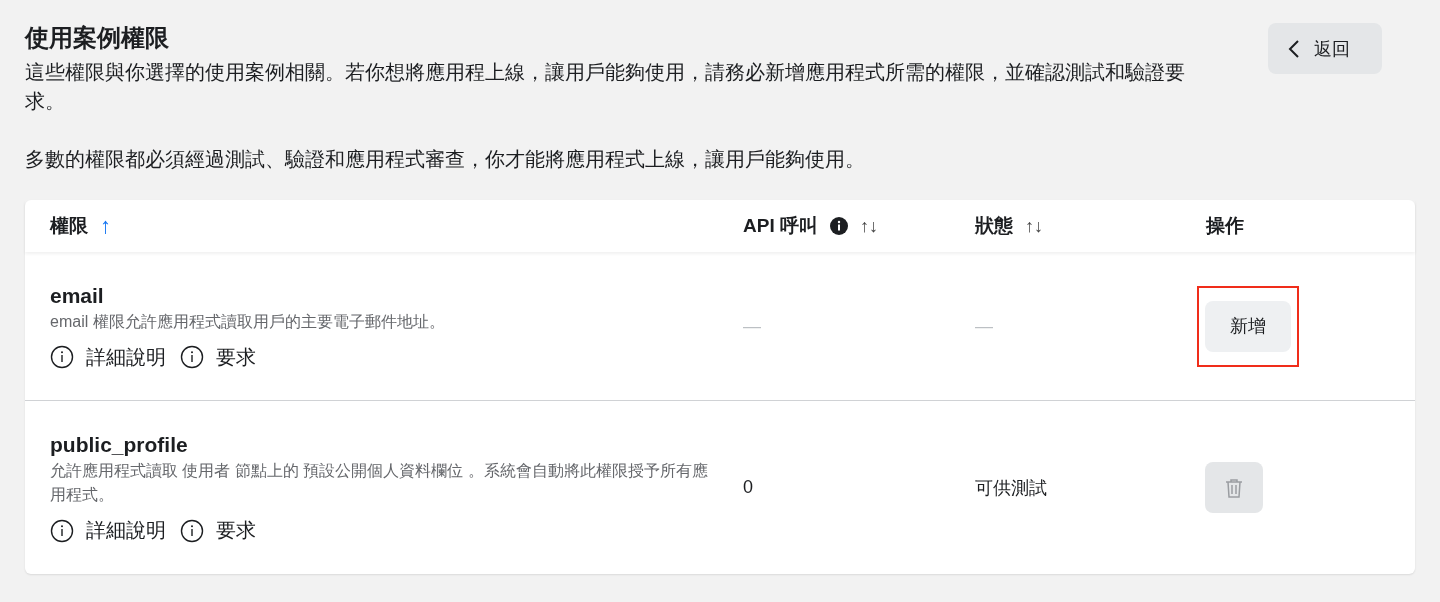 This screenshot has height=602, width=1440. I want to click on description-text: 這些權限與你選擇的使用案例相關。若你想將應用程上線，讓用戶能夠使用，請務必新增應用程式所需的權限，並確認測試和驗證要求。, so click(605, 87).